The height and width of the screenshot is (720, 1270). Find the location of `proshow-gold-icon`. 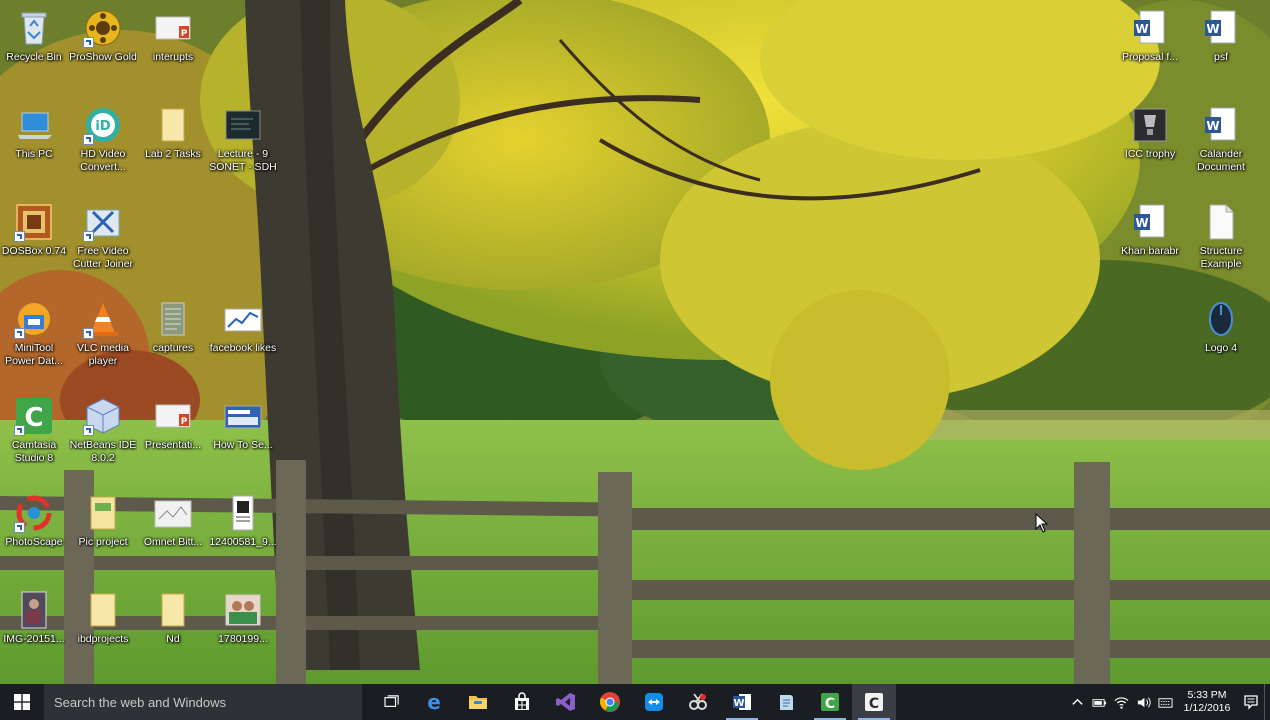

proshow-gold-icon is located at coordinates (103, 28).